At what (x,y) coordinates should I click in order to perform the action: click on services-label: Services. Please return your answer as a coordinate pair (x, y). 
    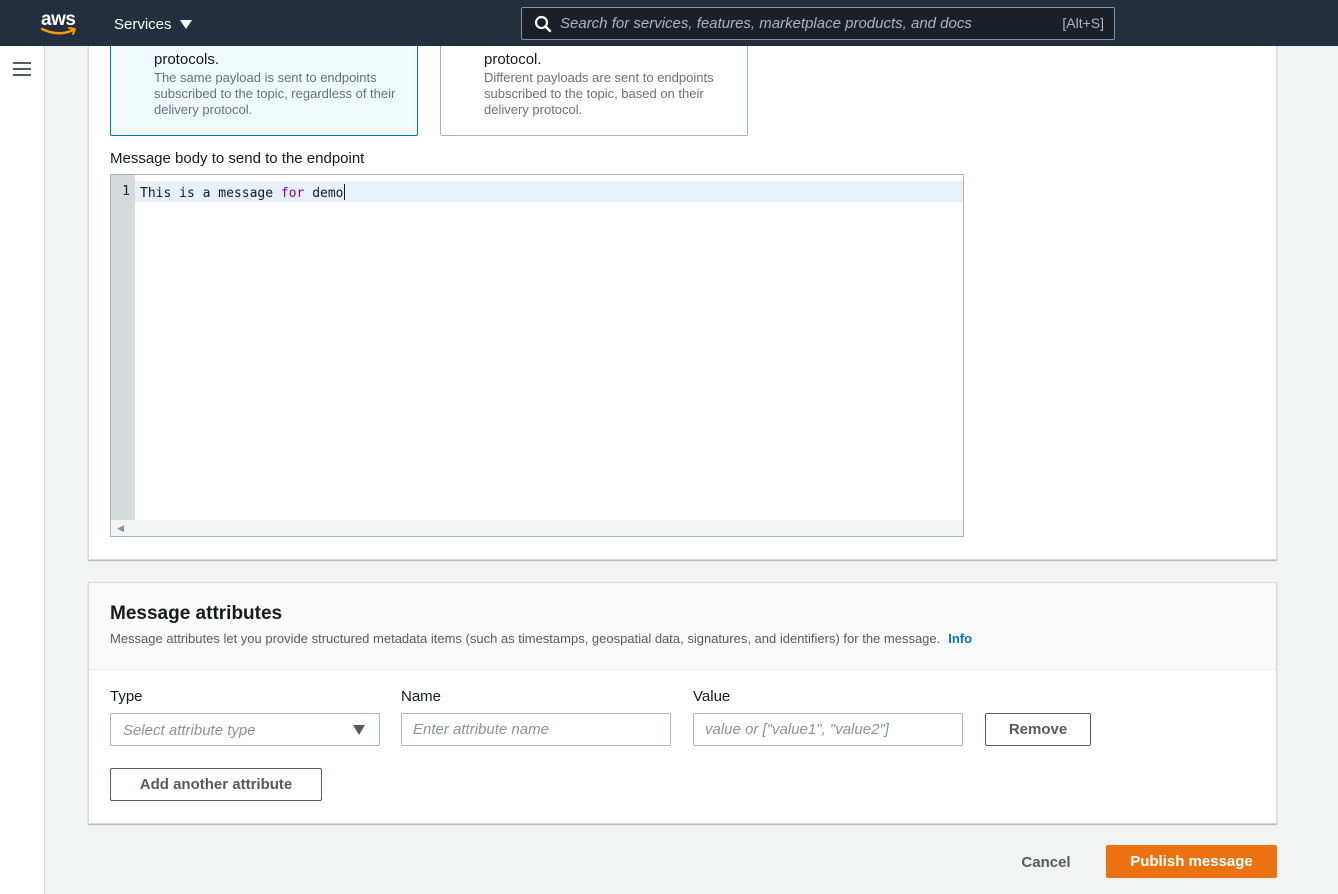
    Looking at the image, I should click on (143, 24).